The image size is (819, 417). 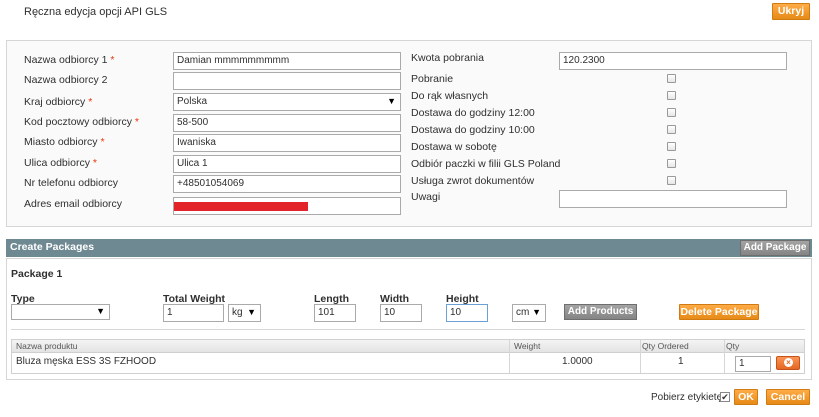 I want to click on option-checkbox-personal, so click(x=671, y=95).